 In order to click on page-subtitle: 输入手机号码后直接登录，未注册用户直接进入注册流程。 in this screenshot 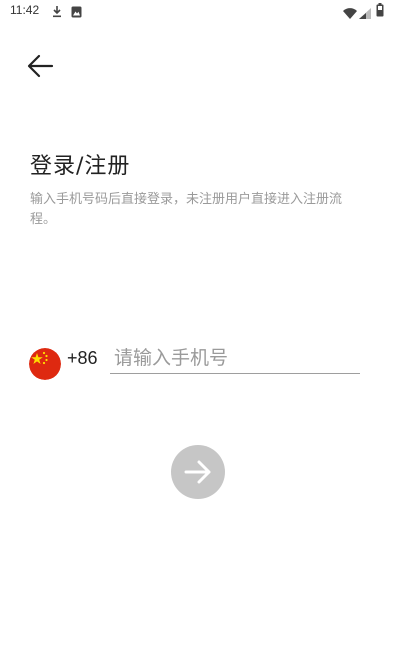, I will do `click(186, 209)`.